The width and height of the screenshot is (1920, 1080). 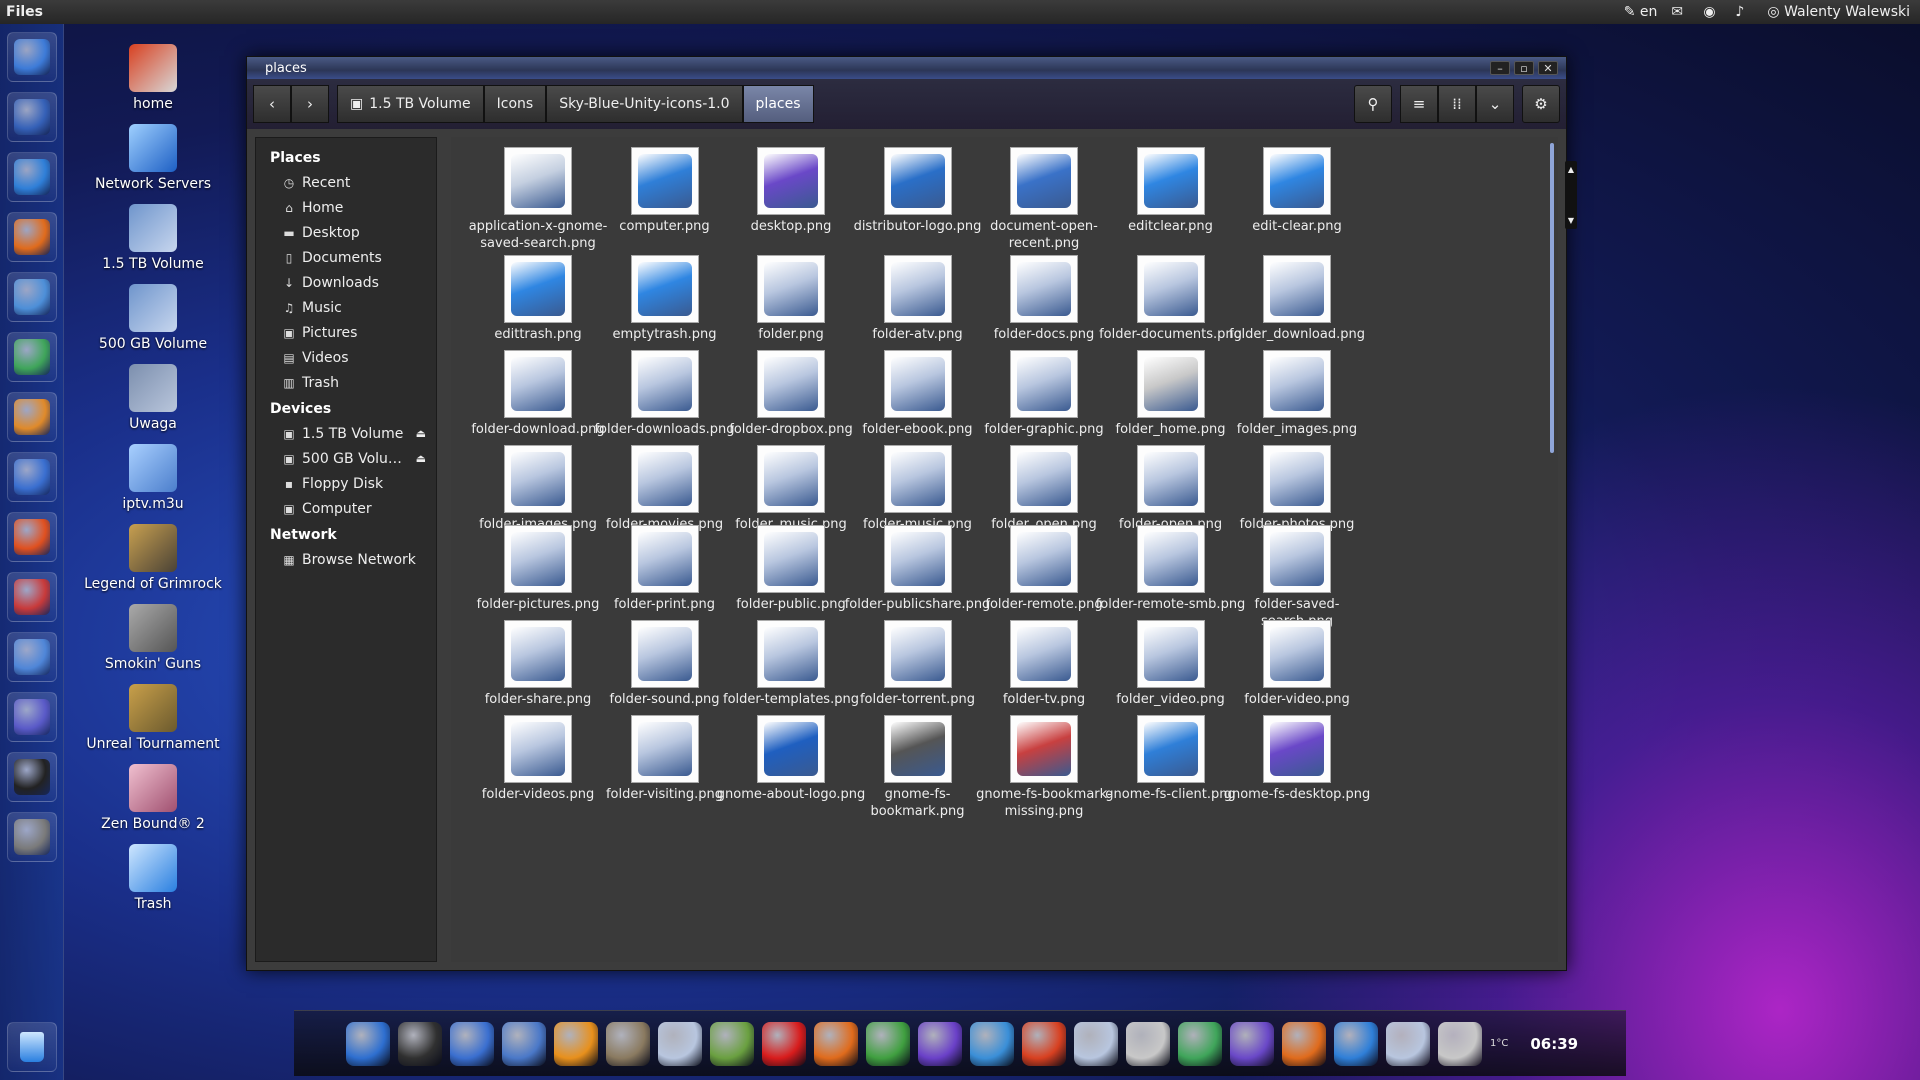 I want to click on close-button: ✕, so click(x=1548, y=68).